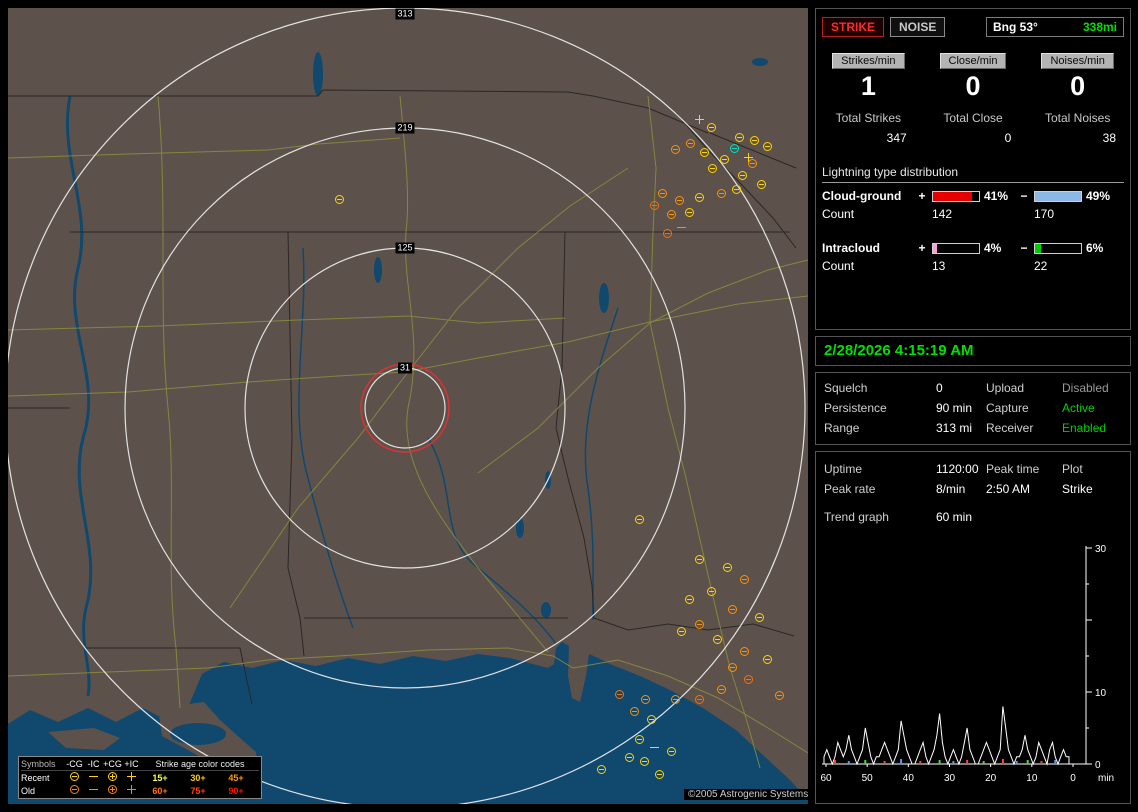  Describe the element at coordinates (851, 248) in the screenshot. I see `intracloud-label: Intracloud` at that location.